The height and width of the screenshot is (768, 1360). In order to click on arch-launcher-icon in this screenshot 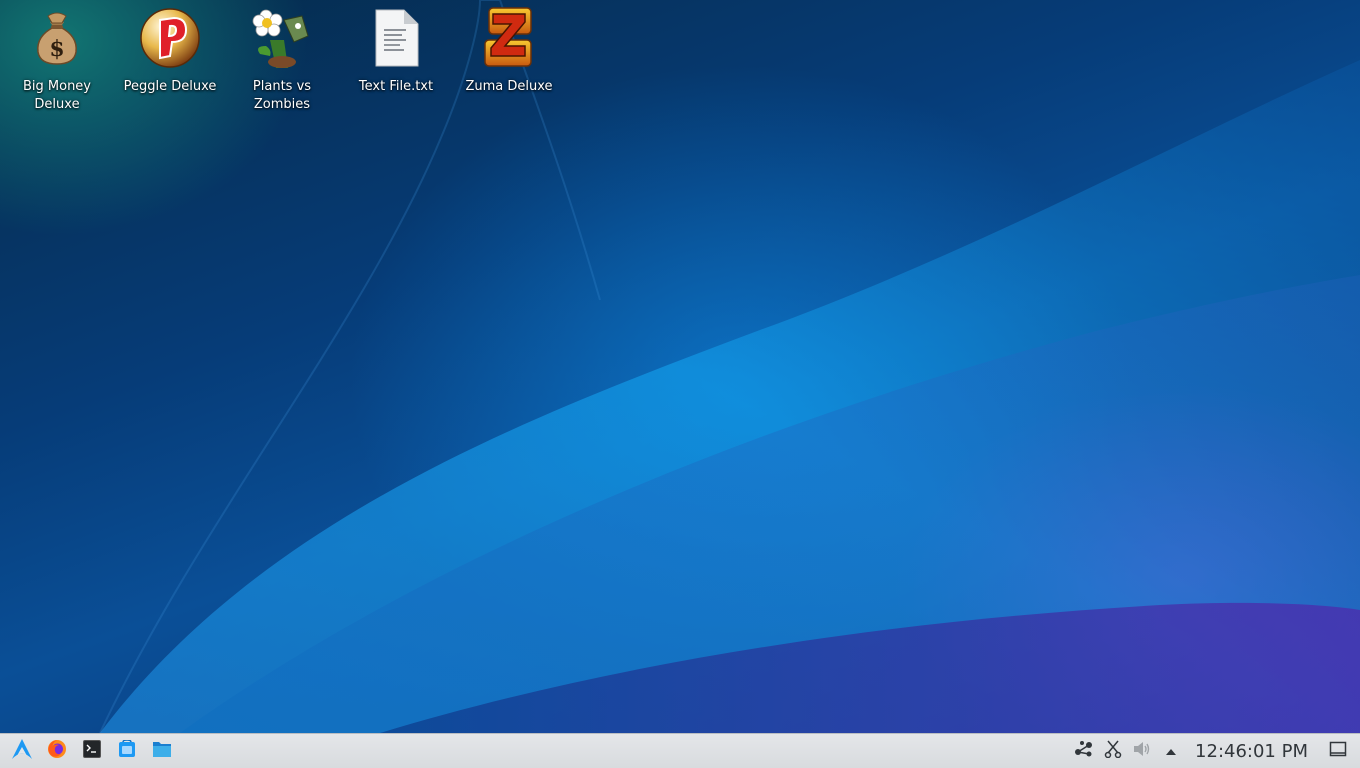, I will do `click(22, 751)`.